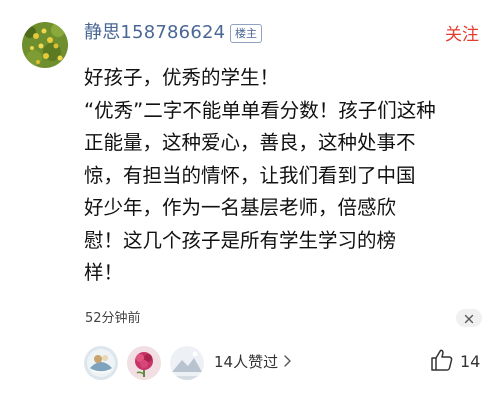 Image resolution: width=499 pixels, height=401 pixels. I want to click on likes-summary-link: 14人赞过, so click(252, 362).